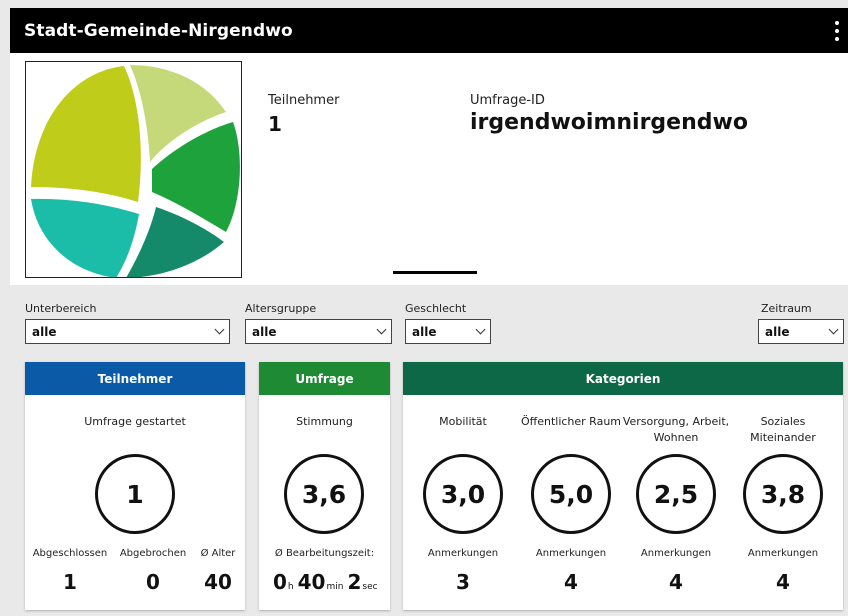  What do you see at coordinates (153, 553) in the screenshot?
I see `aborted-label: Abgebrochen` at bounding box center [153, 553].